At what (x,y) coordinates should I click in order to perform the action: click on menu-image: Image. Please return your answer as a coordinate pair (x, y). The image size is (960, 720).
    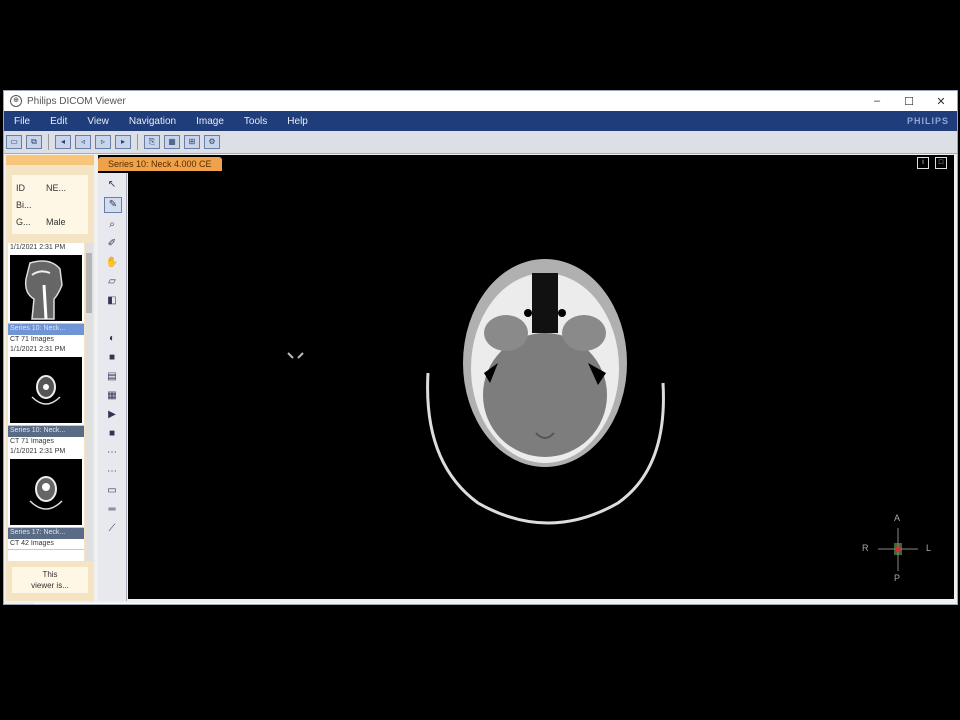
    Looking at the image, I should click on (210, 121).